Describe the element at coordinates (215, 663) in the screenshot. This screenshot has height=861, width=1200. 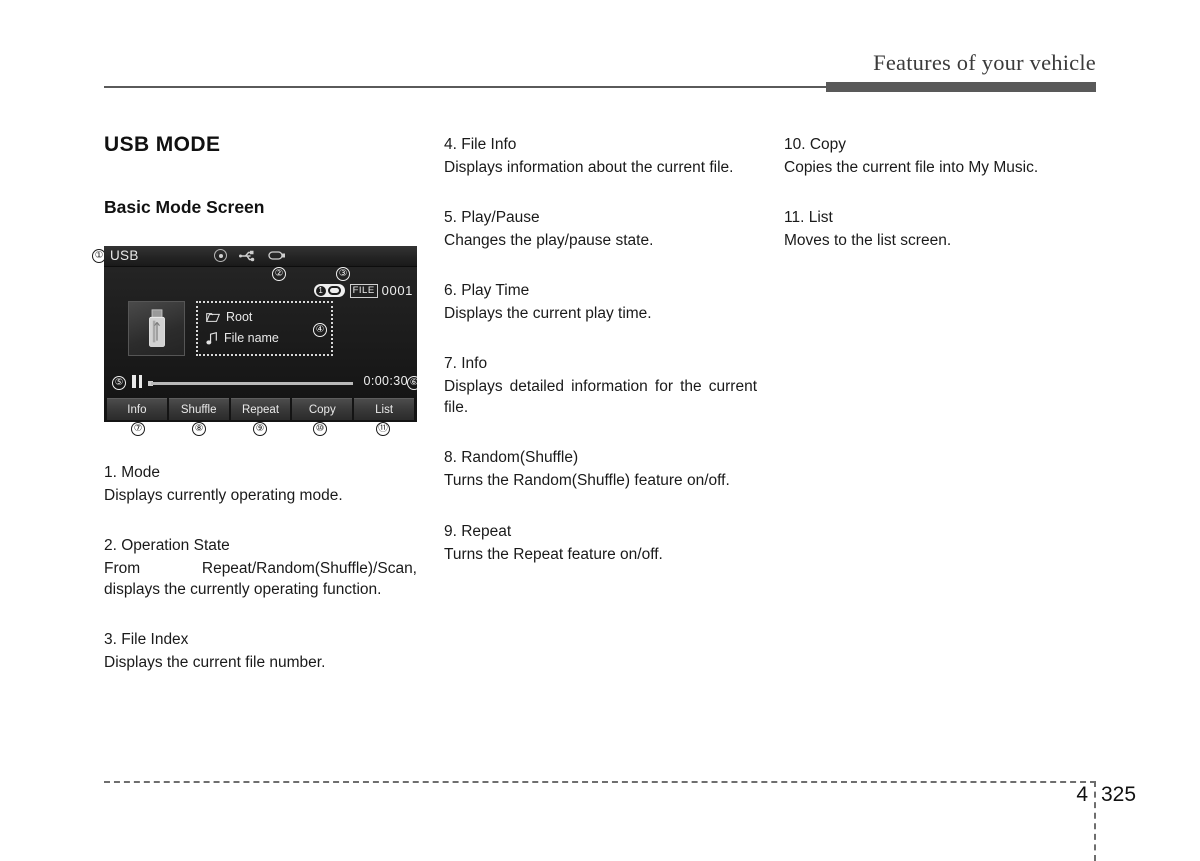
I see `entry-3-body: Displays the current file number.` at that location.